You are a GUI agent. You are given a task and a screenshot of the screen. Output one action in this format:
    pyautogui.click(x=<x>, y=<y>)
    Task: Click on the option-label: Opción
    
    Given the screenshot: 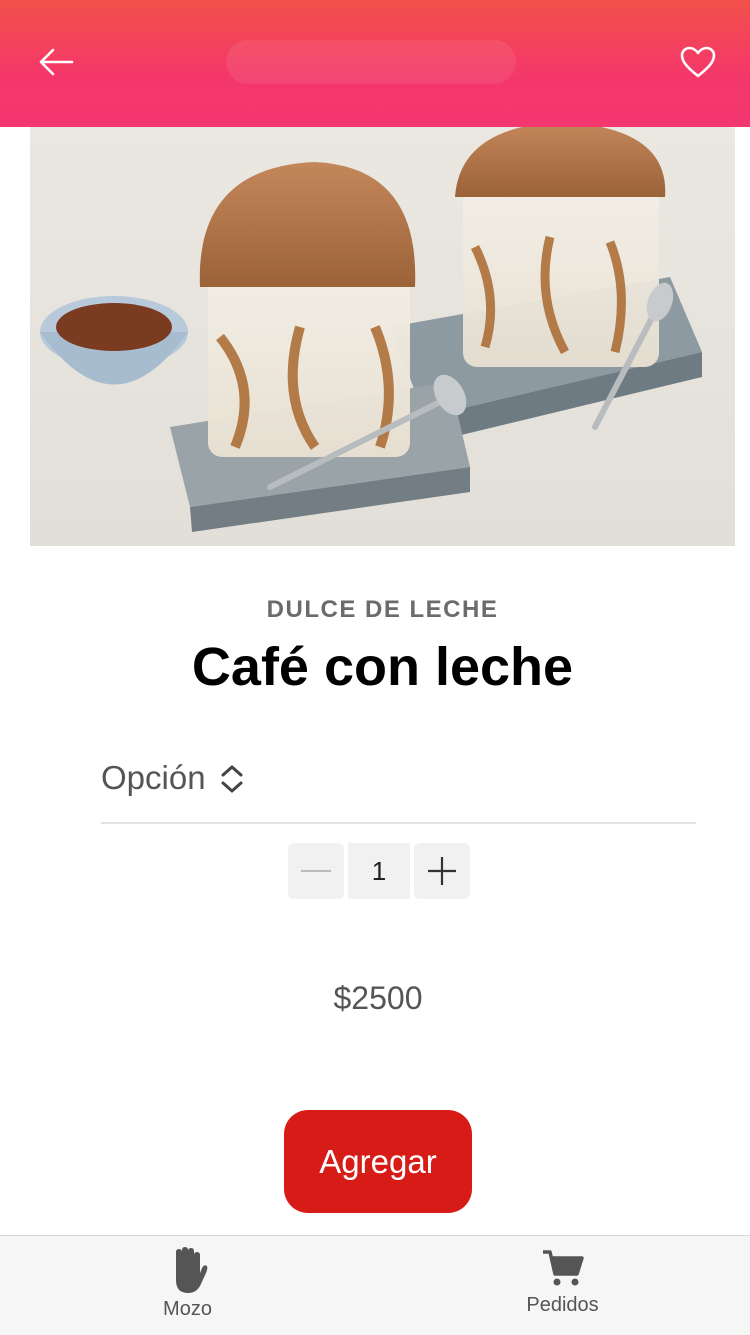 What is the action you would take?
    pyautogui.click(x=153, y=777)
    